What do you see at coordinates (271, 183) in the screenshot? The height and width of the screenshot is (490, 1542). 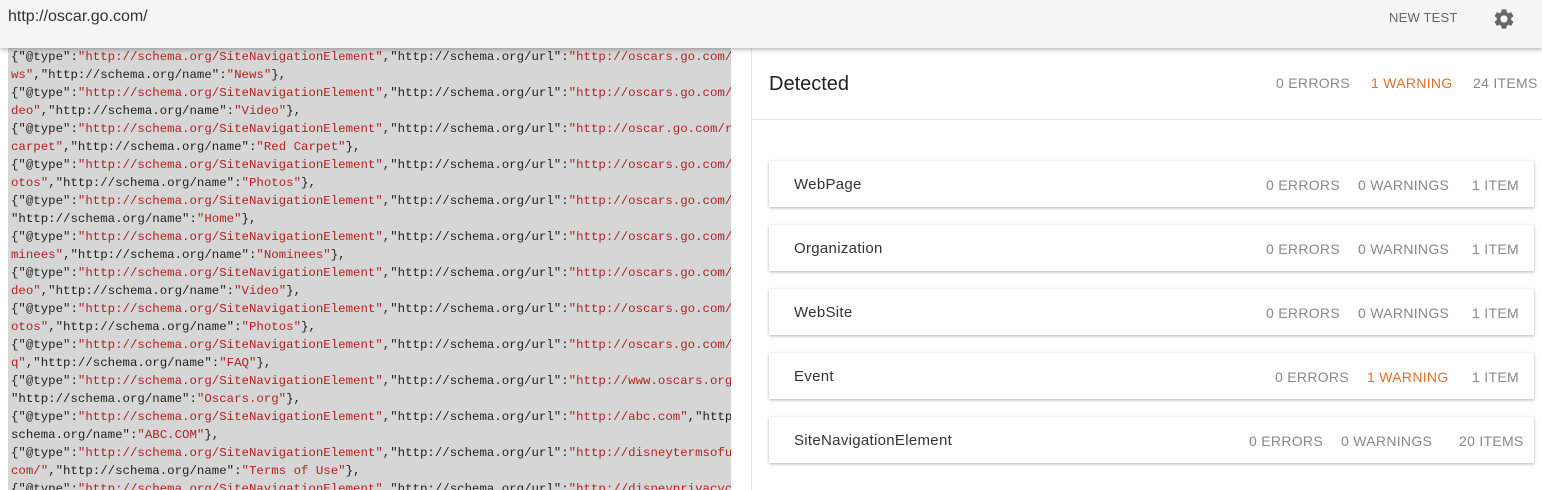 I see `code-string: "Photos"` at bounding box center [271, 183].